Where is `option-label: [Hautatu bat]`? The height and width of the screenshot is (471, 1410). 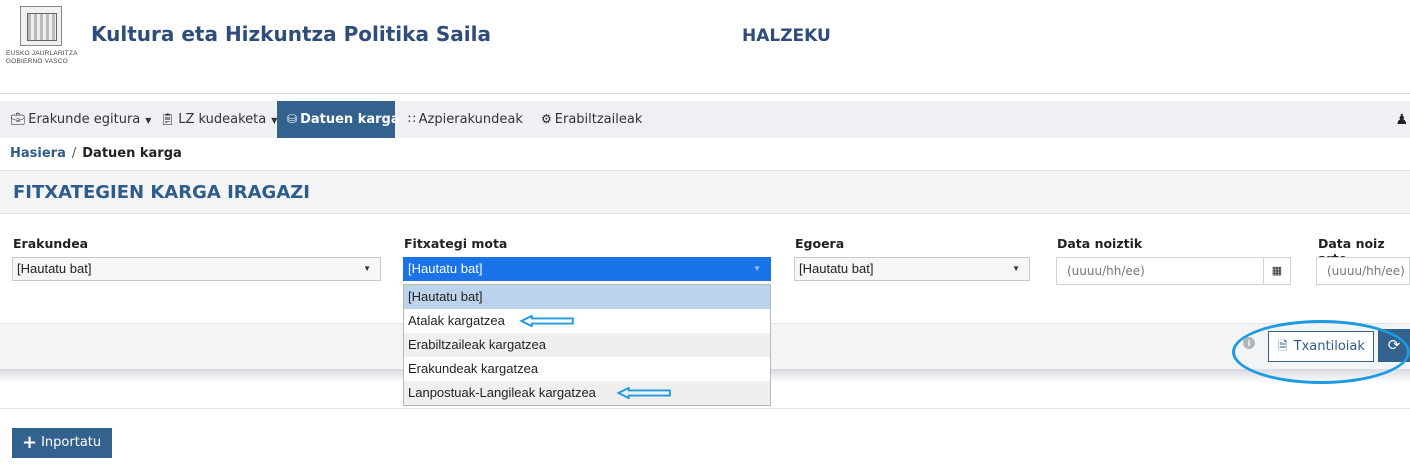
option-label: [Hautatu bat] is located at coordinates (445, 296).